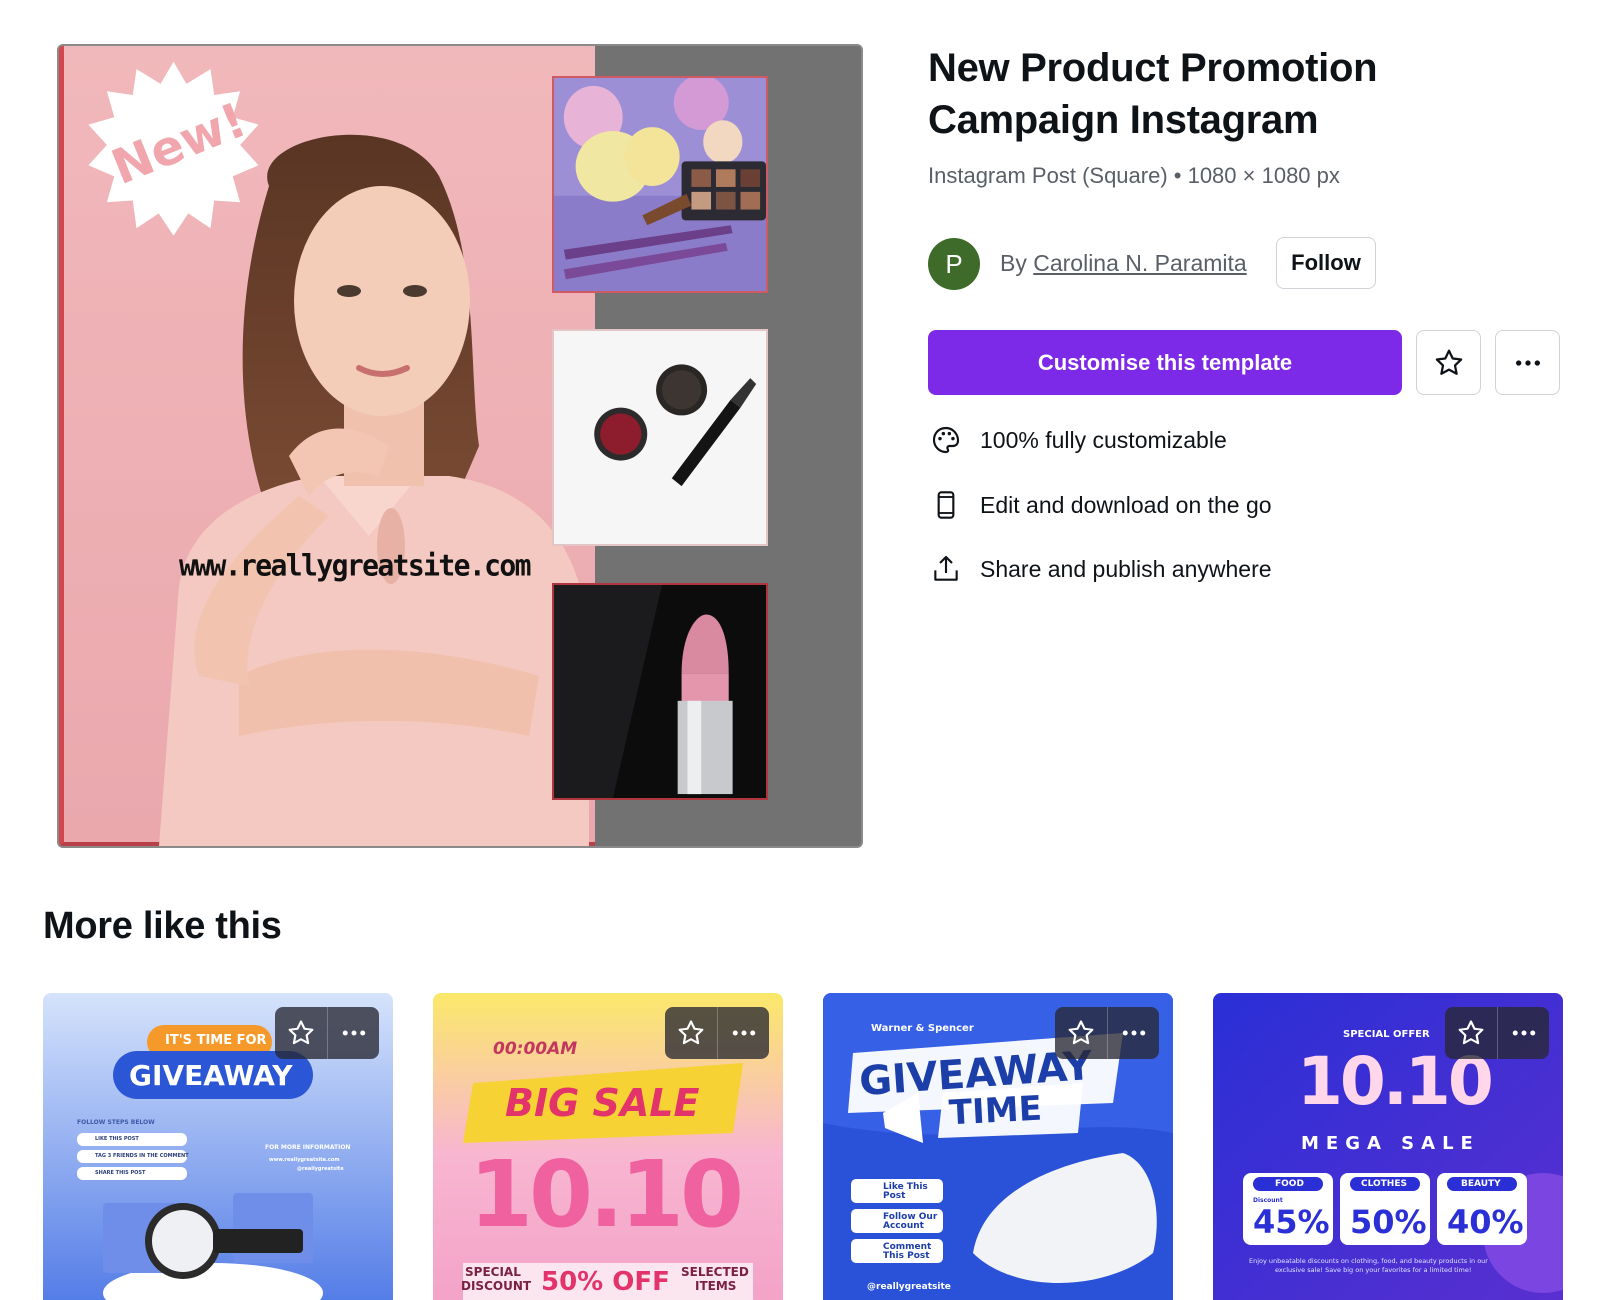  What do you see at coordinates (922, 1028) in the screenshot?
I see `card3-brand-text: Warner & Spencer` at bounding box center [922, 1028].